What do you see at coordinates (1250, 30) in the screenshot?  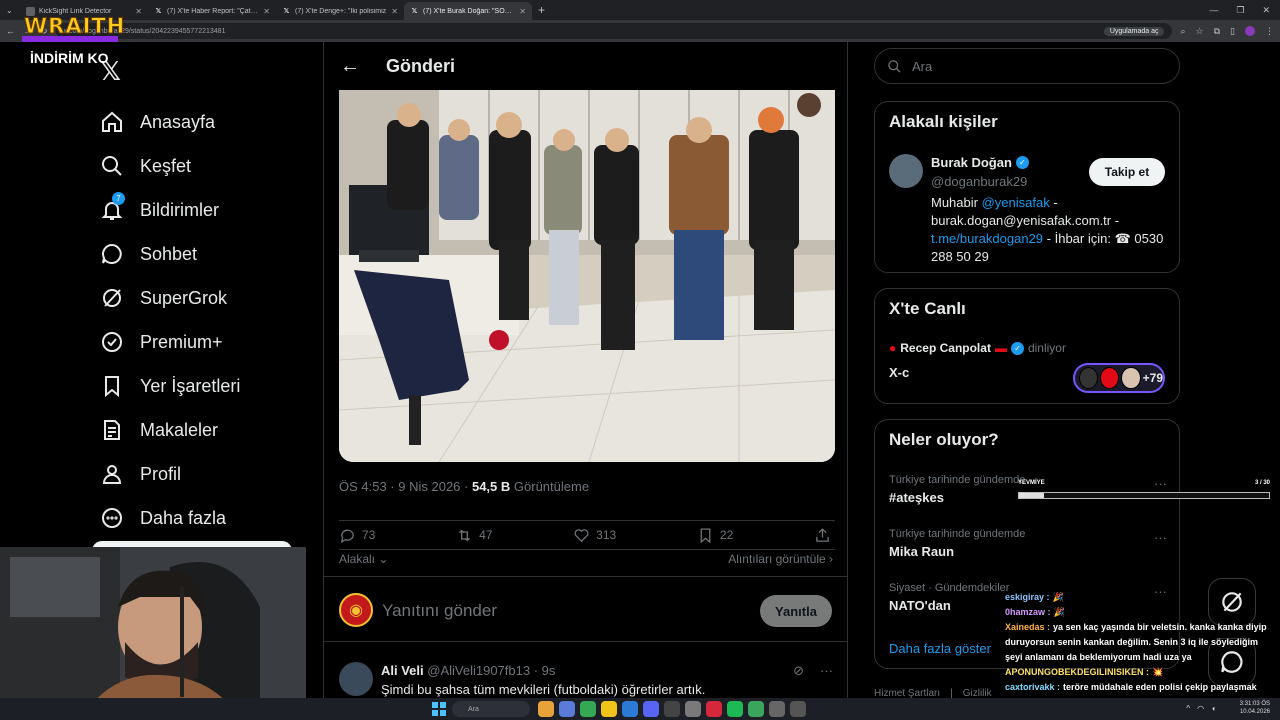 I see `profile-avatar` at bounding box center [1250, 30].